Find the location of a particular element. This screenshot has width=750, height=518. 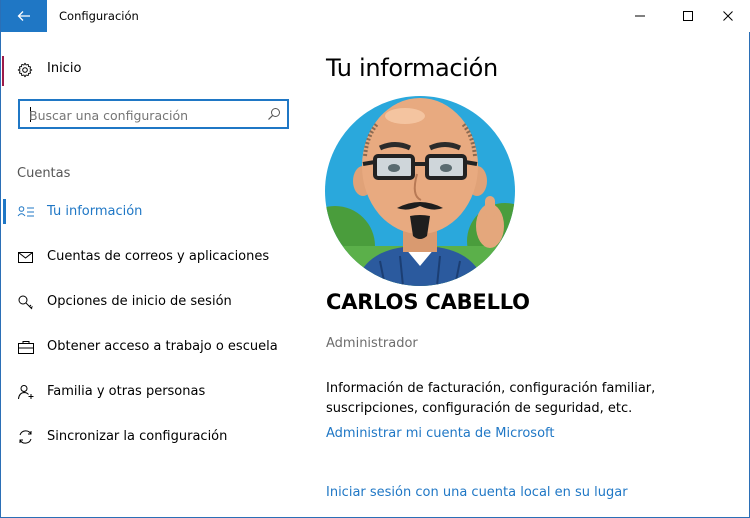

user-name: CARLOS CABELLO is located at coordinates (428, 302).